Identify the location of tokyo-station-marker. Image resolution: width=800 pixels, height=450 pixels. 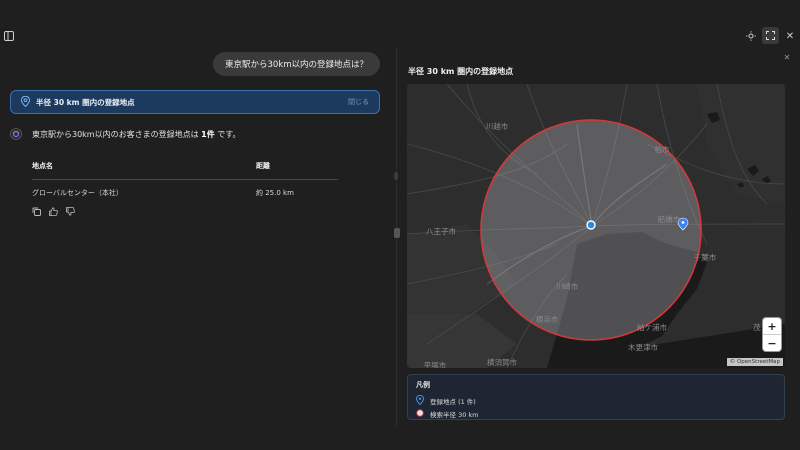
(591, 225).